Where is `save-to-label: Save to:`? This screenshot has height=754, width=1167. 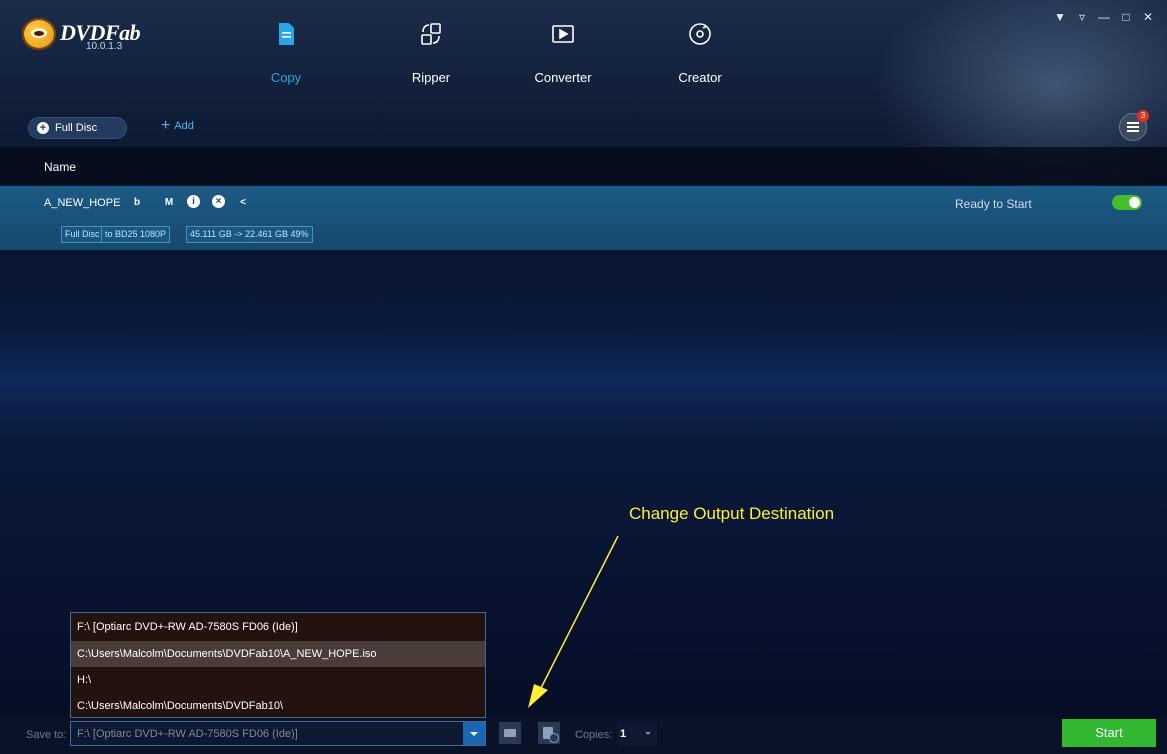
save-to-label: Save to: is located at coordinates (46, 735).